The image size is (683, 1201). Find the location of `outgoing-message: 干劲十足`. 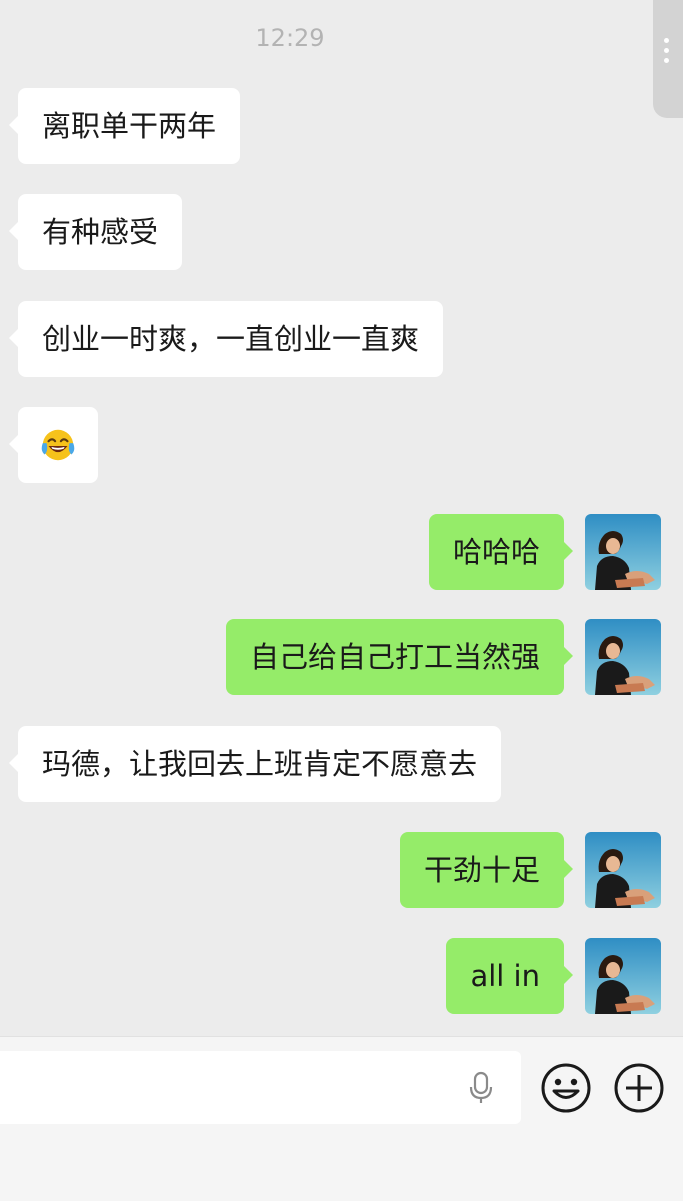

outgoing-message: 干劲十足 is located at coordinates (341, 870).